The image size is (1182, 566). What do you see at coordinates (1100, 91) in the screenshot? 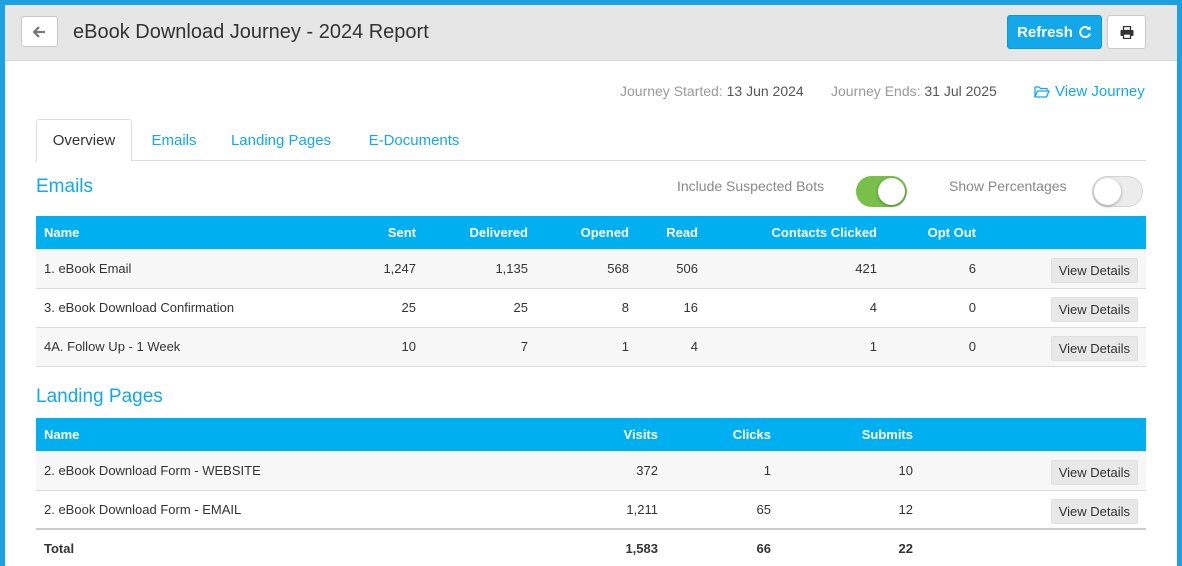
I see `view-journey-label: View Journey` at bounding box center [1100, 91].